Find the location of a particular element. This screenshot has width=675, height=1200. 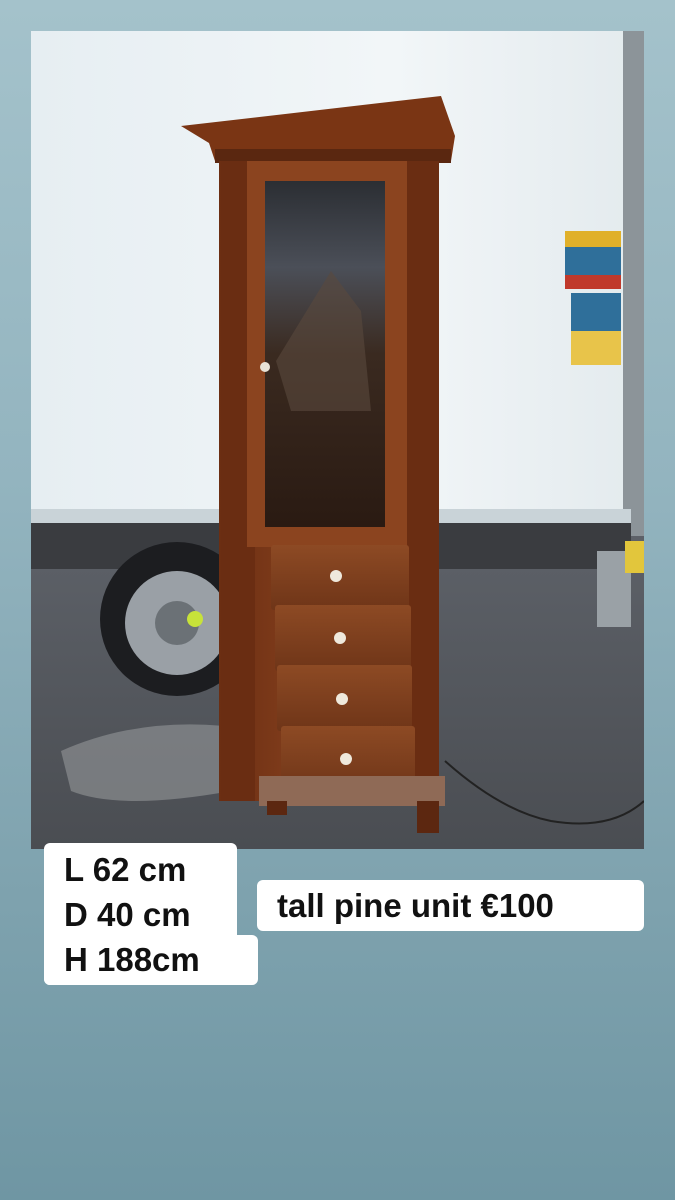

length-dimension: L 62 cm is located at coordinates (125, 869).